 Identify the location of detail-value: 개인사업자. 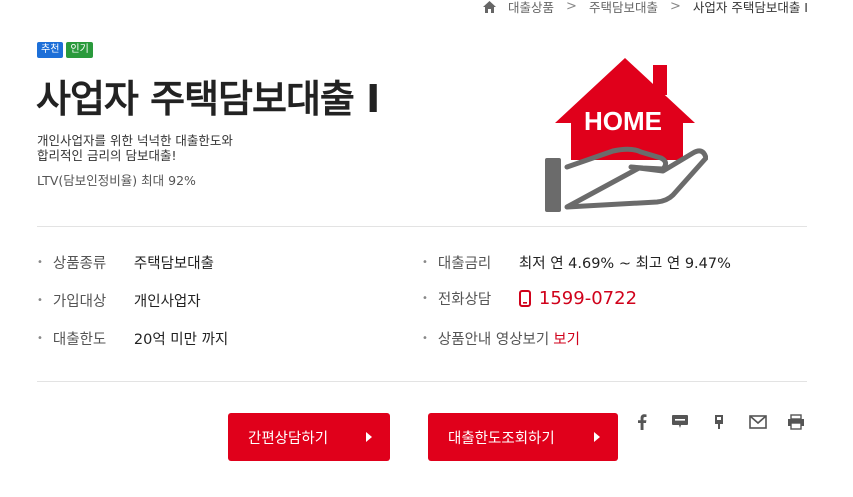
(167, 302).